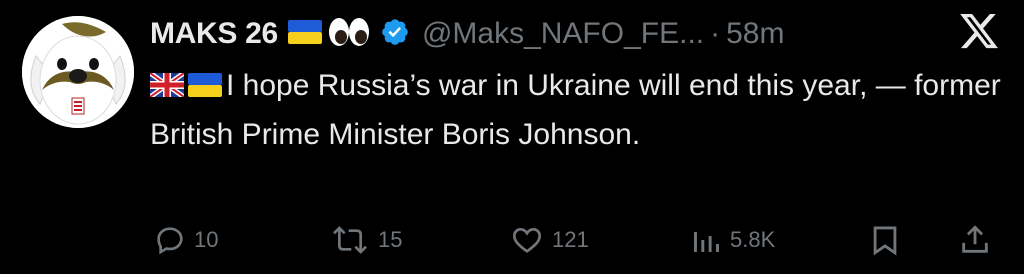 The height and width of the screenshot is (274, 1024). Describe the element at coordinates (755, 34) in the screenshot. I see `post-time: 58m` at that location.